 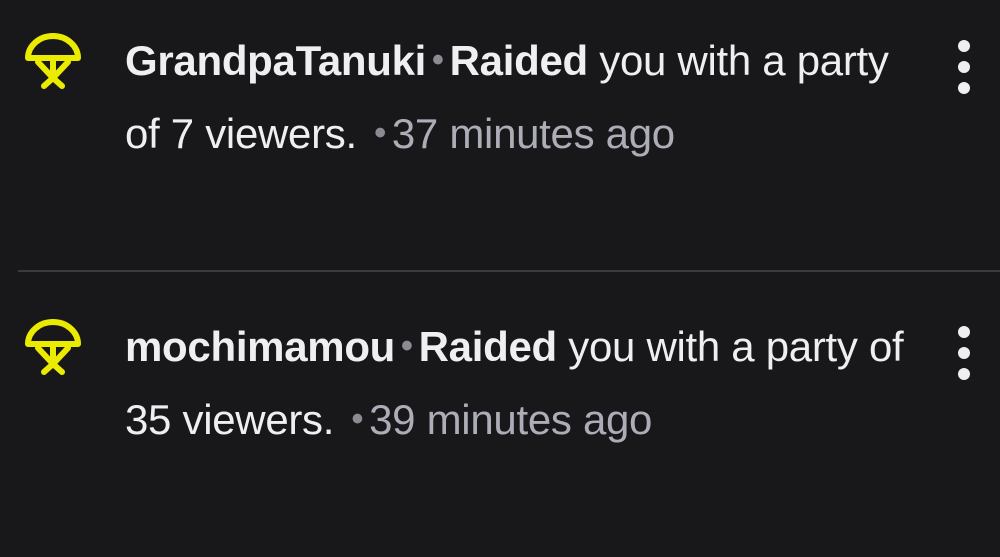 What do you see at coordinates (730, 346) in the screenshot?
I see `event-detail-pre: you with a party of` at bounding box center [730, 346].